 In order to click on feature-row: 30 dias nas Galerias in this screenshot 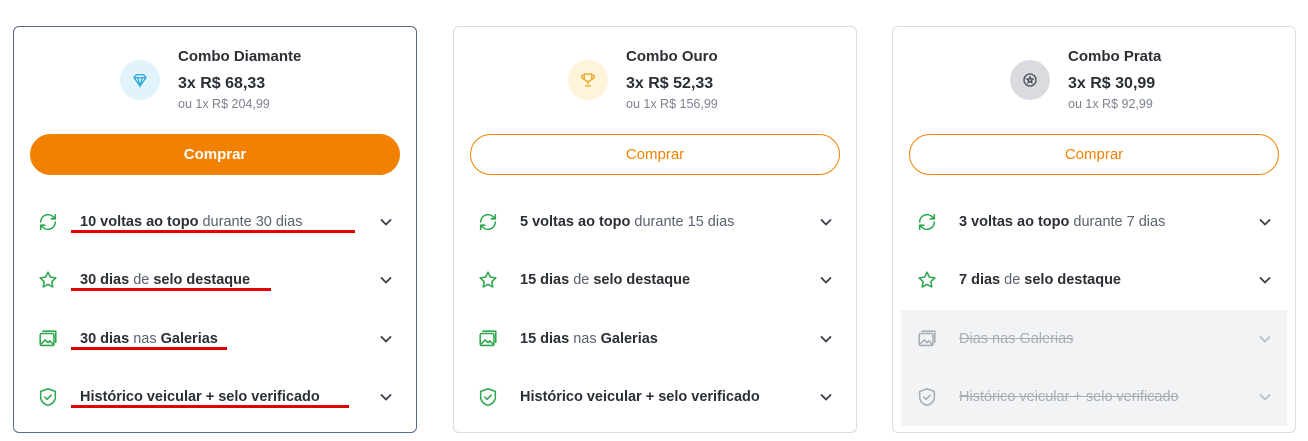, I will do `click(215, 339)`.